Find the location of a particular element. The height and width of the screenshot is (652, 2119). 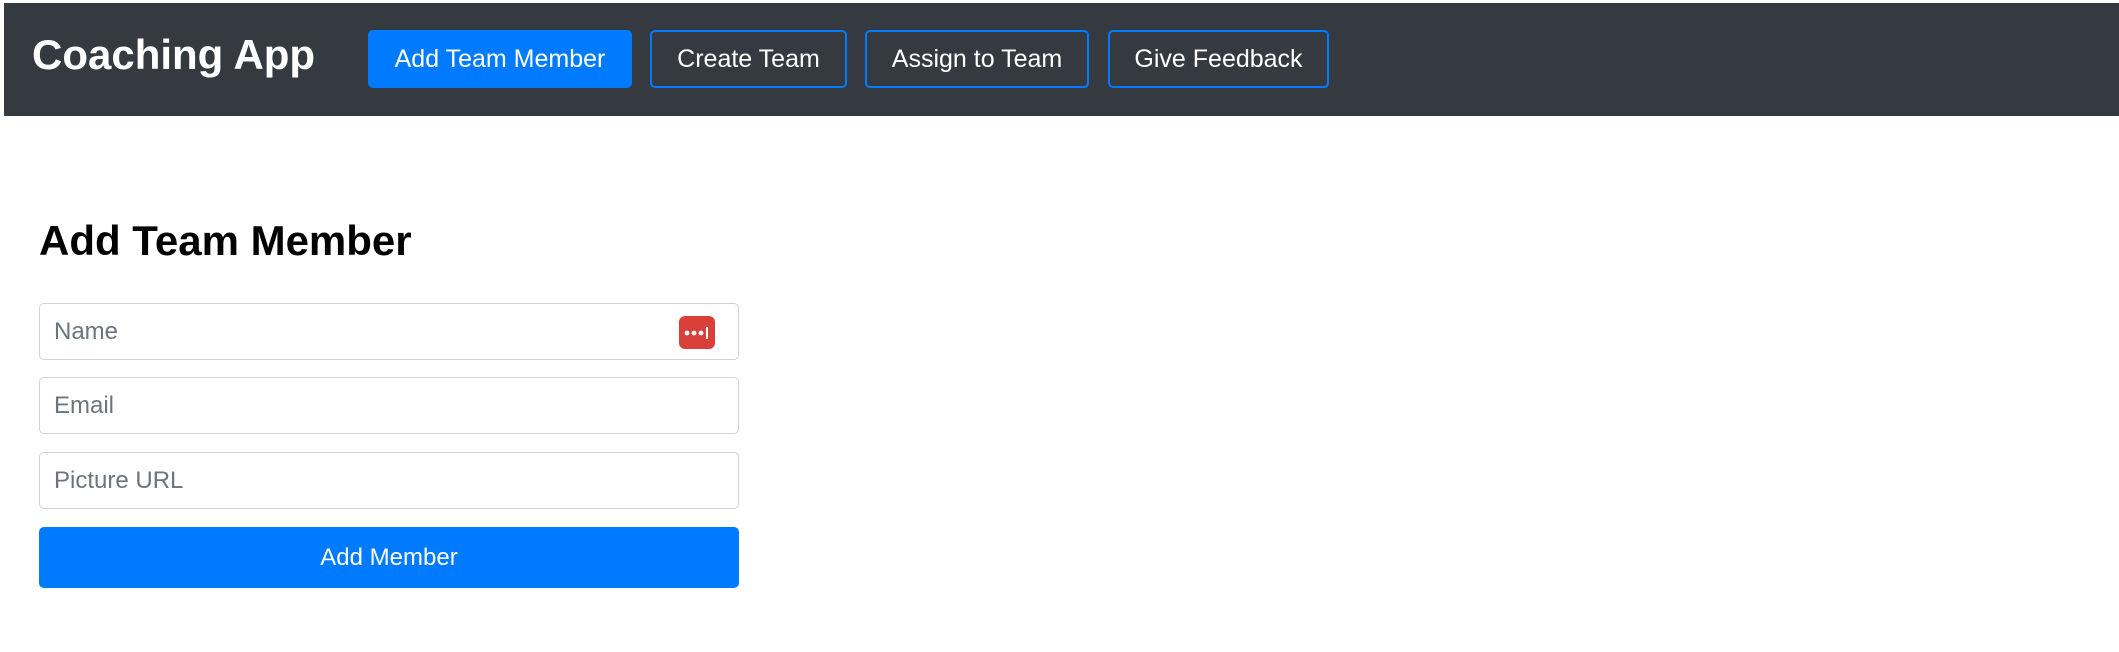

name-input is located at coordinates (389, 331).